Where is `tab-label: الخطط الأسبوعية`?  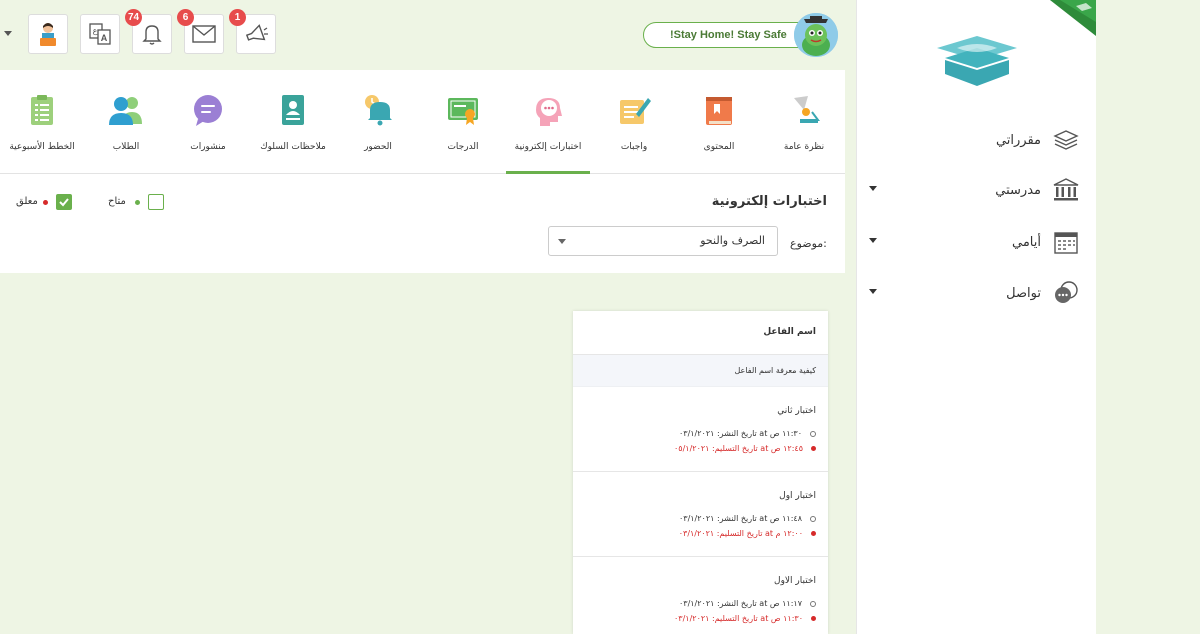 tab-label: الخطط الأسبوعية is located at coordinates (42, 147).